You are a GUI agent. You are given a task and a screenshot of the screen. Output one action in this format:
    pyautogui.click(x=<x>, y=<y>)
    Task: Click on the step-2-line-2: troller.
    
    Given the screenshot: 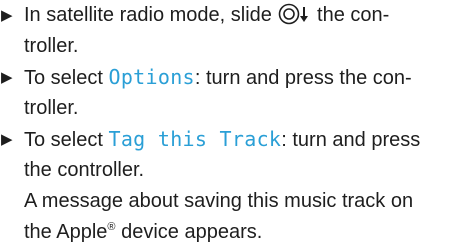 What is the action you would take?
    pyautogui.click(x=51, y=108)
    